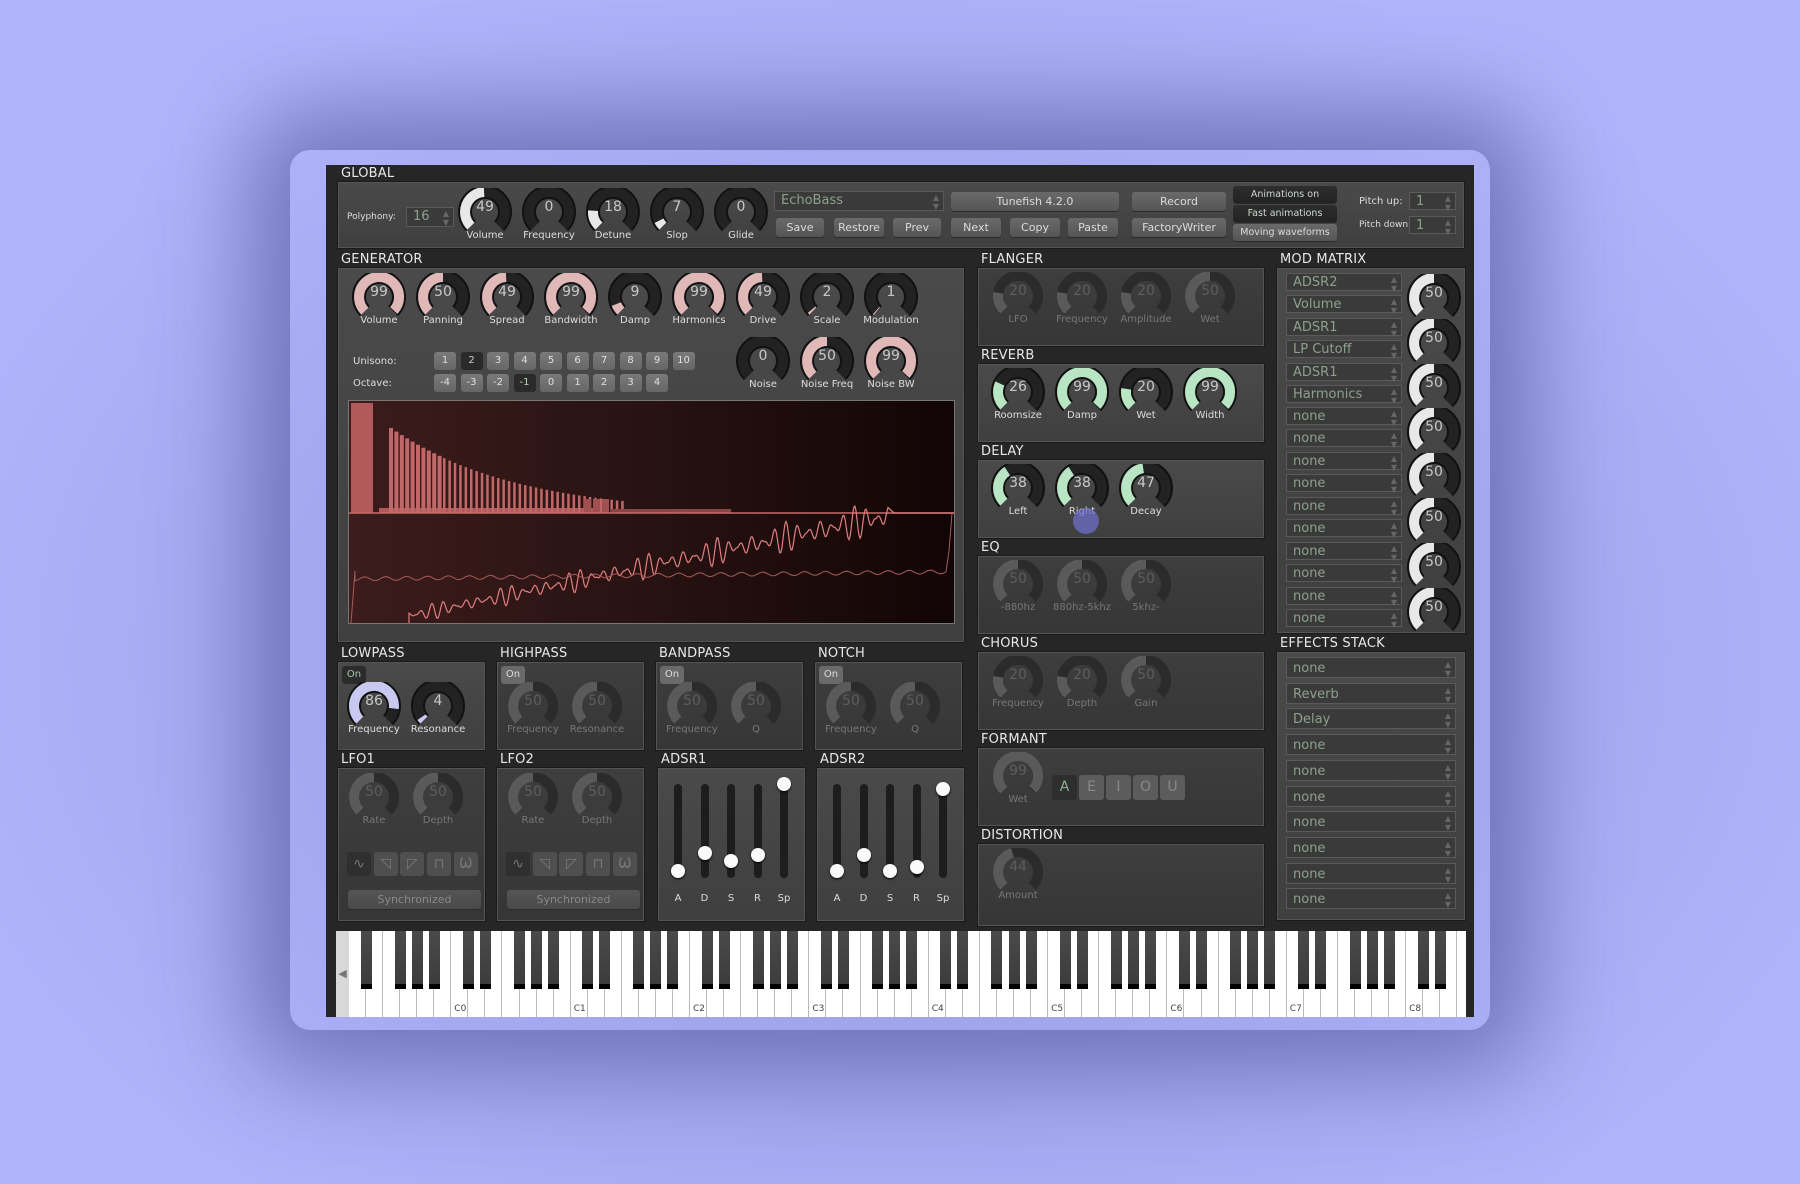 The height and width of the screenshot is (1184, 1800). What do you see at coordinates (1371, 693) in the screenshot?
I see `effects-stack-slot-select: Reverb ▲ ▼` at bounding box center [1371, 693].